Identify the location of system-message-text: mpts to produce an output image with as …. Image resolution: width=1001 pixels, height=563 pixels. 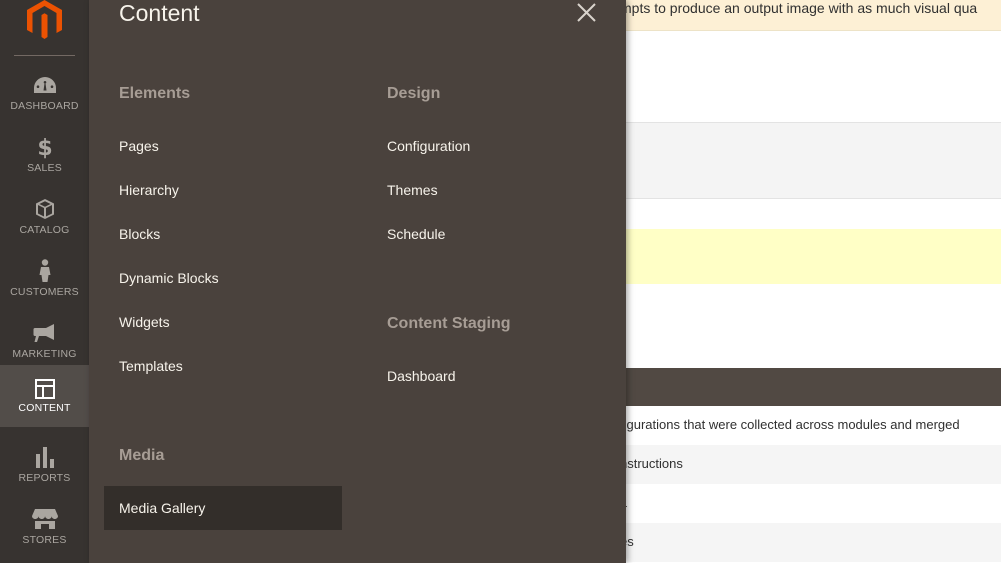
(802, 8).